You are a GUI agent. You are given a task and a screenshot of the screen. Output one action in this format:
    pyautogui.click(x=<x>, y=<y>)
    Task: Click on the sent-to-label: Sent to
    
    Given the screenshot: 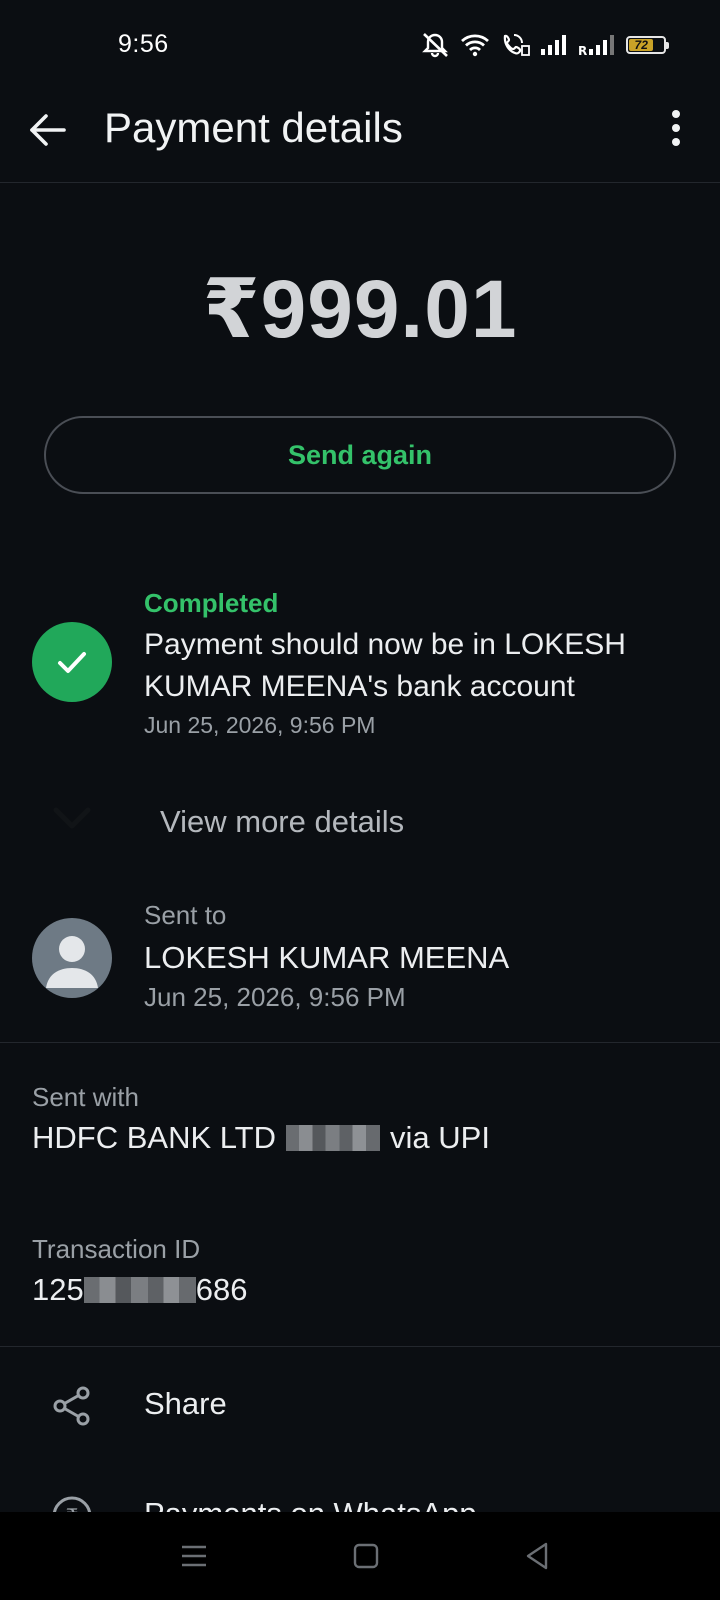 What is the action you would take?
    pyautogui.click(x=185, y=915)
    